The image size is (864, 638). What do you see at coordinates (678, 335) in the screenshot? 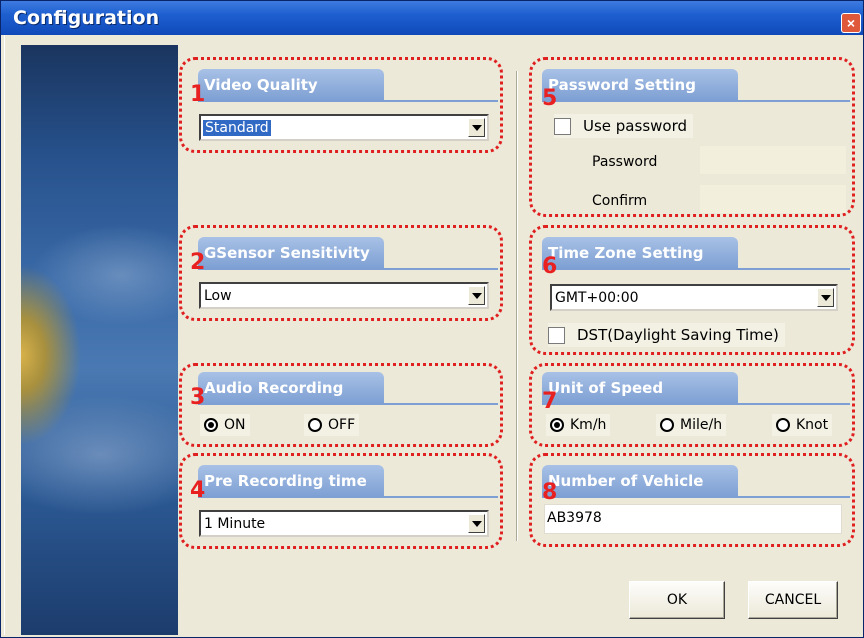
I see `dst-label: DST(Daylight Saving Time)` at bounding box center [678, 335].